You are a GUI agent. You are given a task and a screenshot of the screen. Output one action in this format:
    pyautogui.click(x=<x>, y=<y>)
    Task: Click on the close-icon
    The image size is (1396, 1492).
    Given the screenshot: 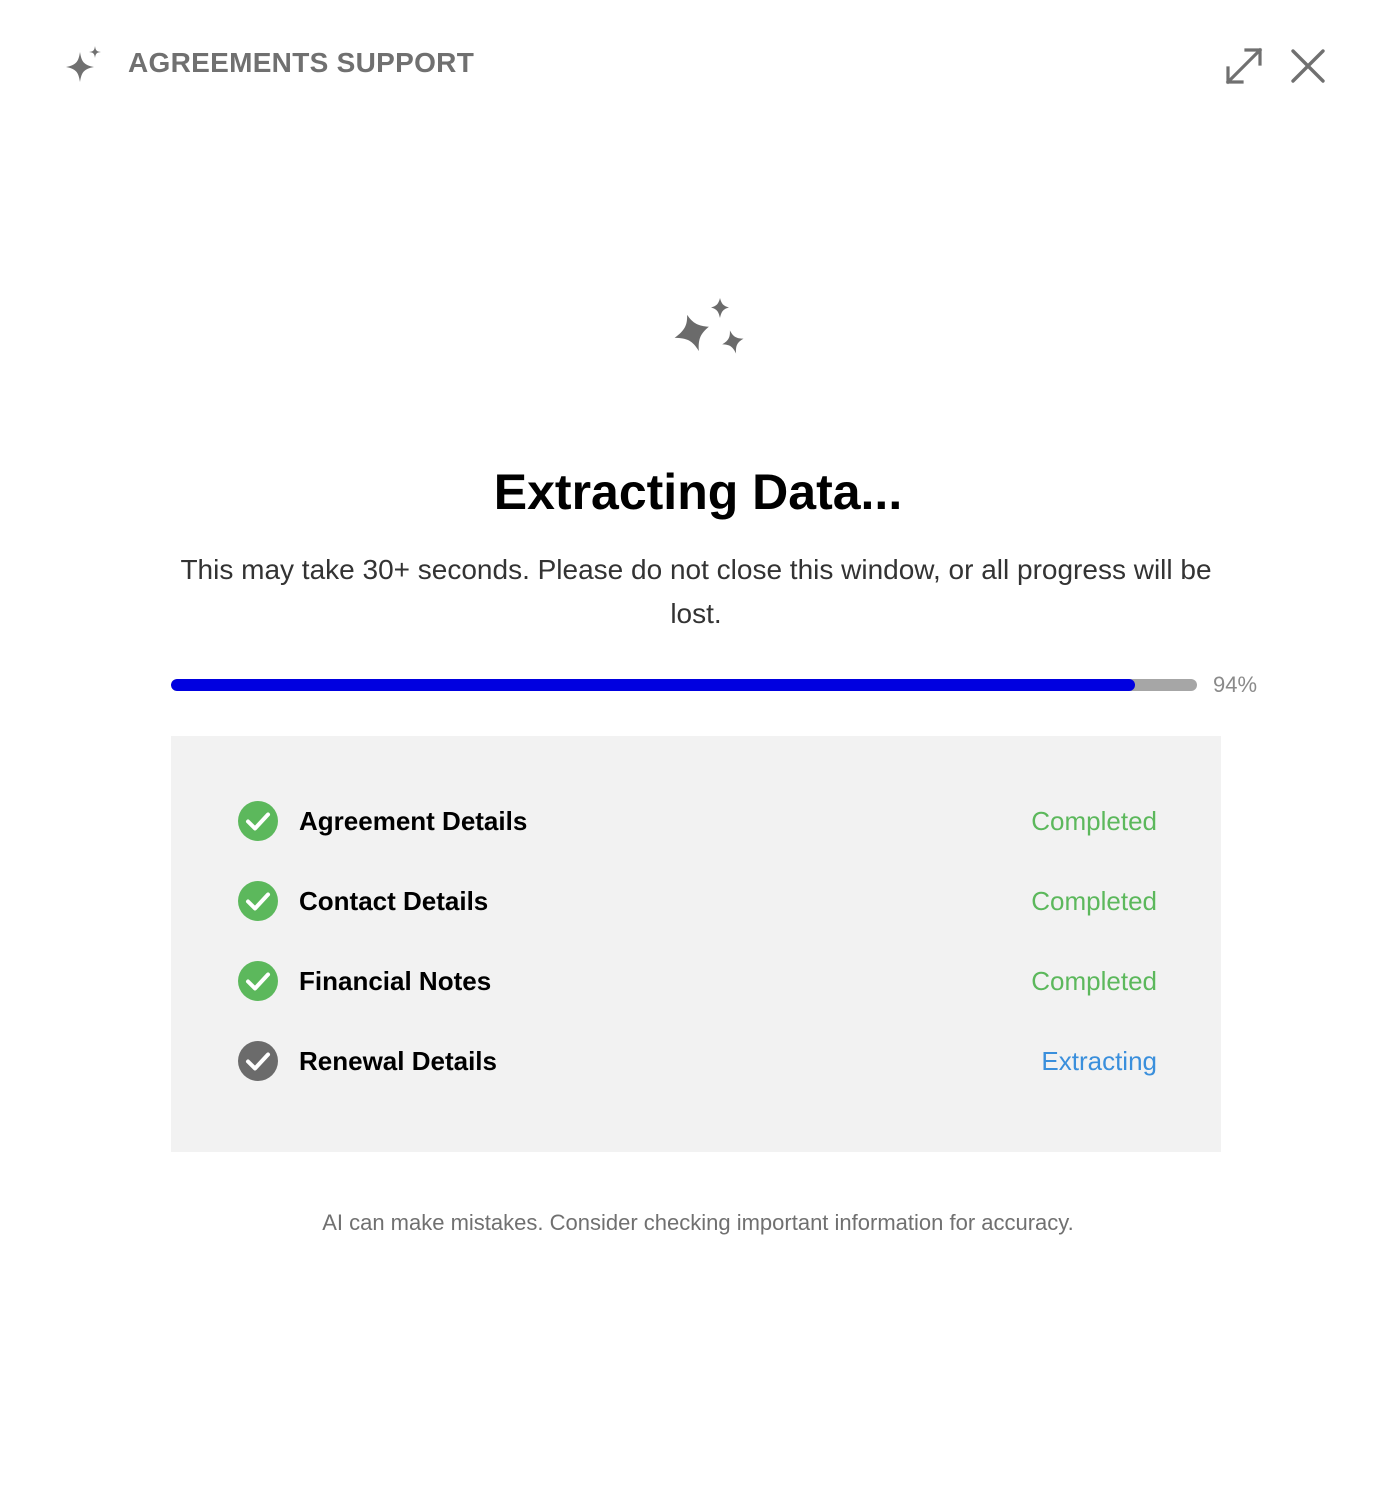 What is the action you would take?
    pyautogui.click(x=1308, y=66)
    